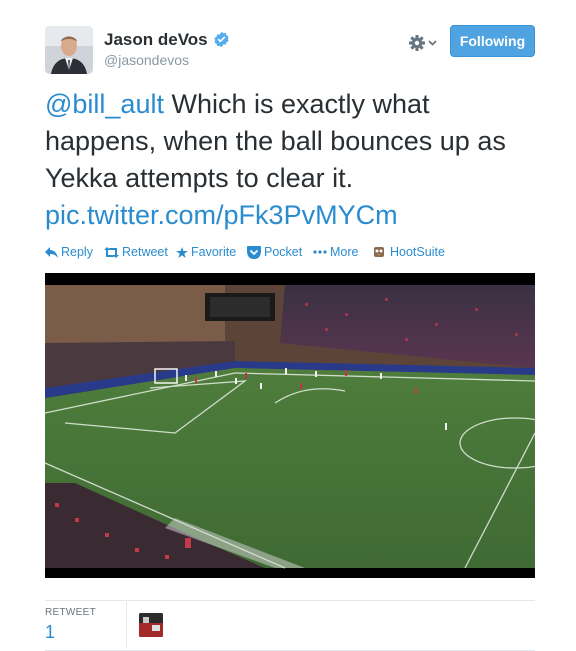 The height and width of the screenshot is (651, 576). Describe the element at coordinates (214, 252) in the screenshot. I see `favorite-label: Favorite` at that location.